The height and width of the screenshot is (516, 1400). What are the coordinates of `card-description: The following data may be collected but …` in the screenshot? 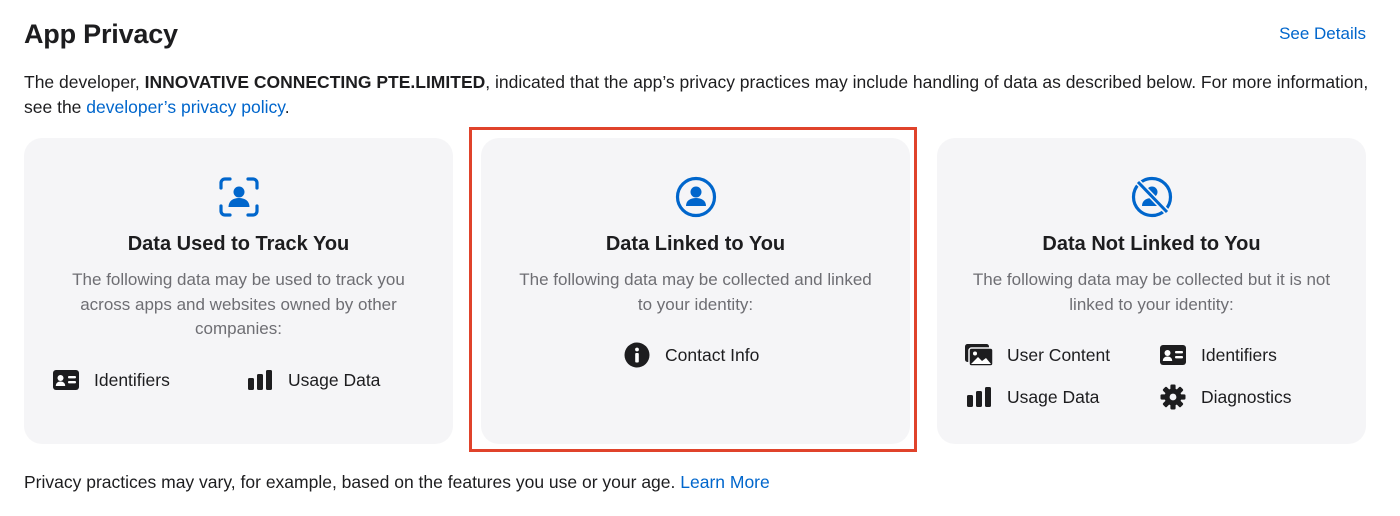 It's located at (1151, 292).